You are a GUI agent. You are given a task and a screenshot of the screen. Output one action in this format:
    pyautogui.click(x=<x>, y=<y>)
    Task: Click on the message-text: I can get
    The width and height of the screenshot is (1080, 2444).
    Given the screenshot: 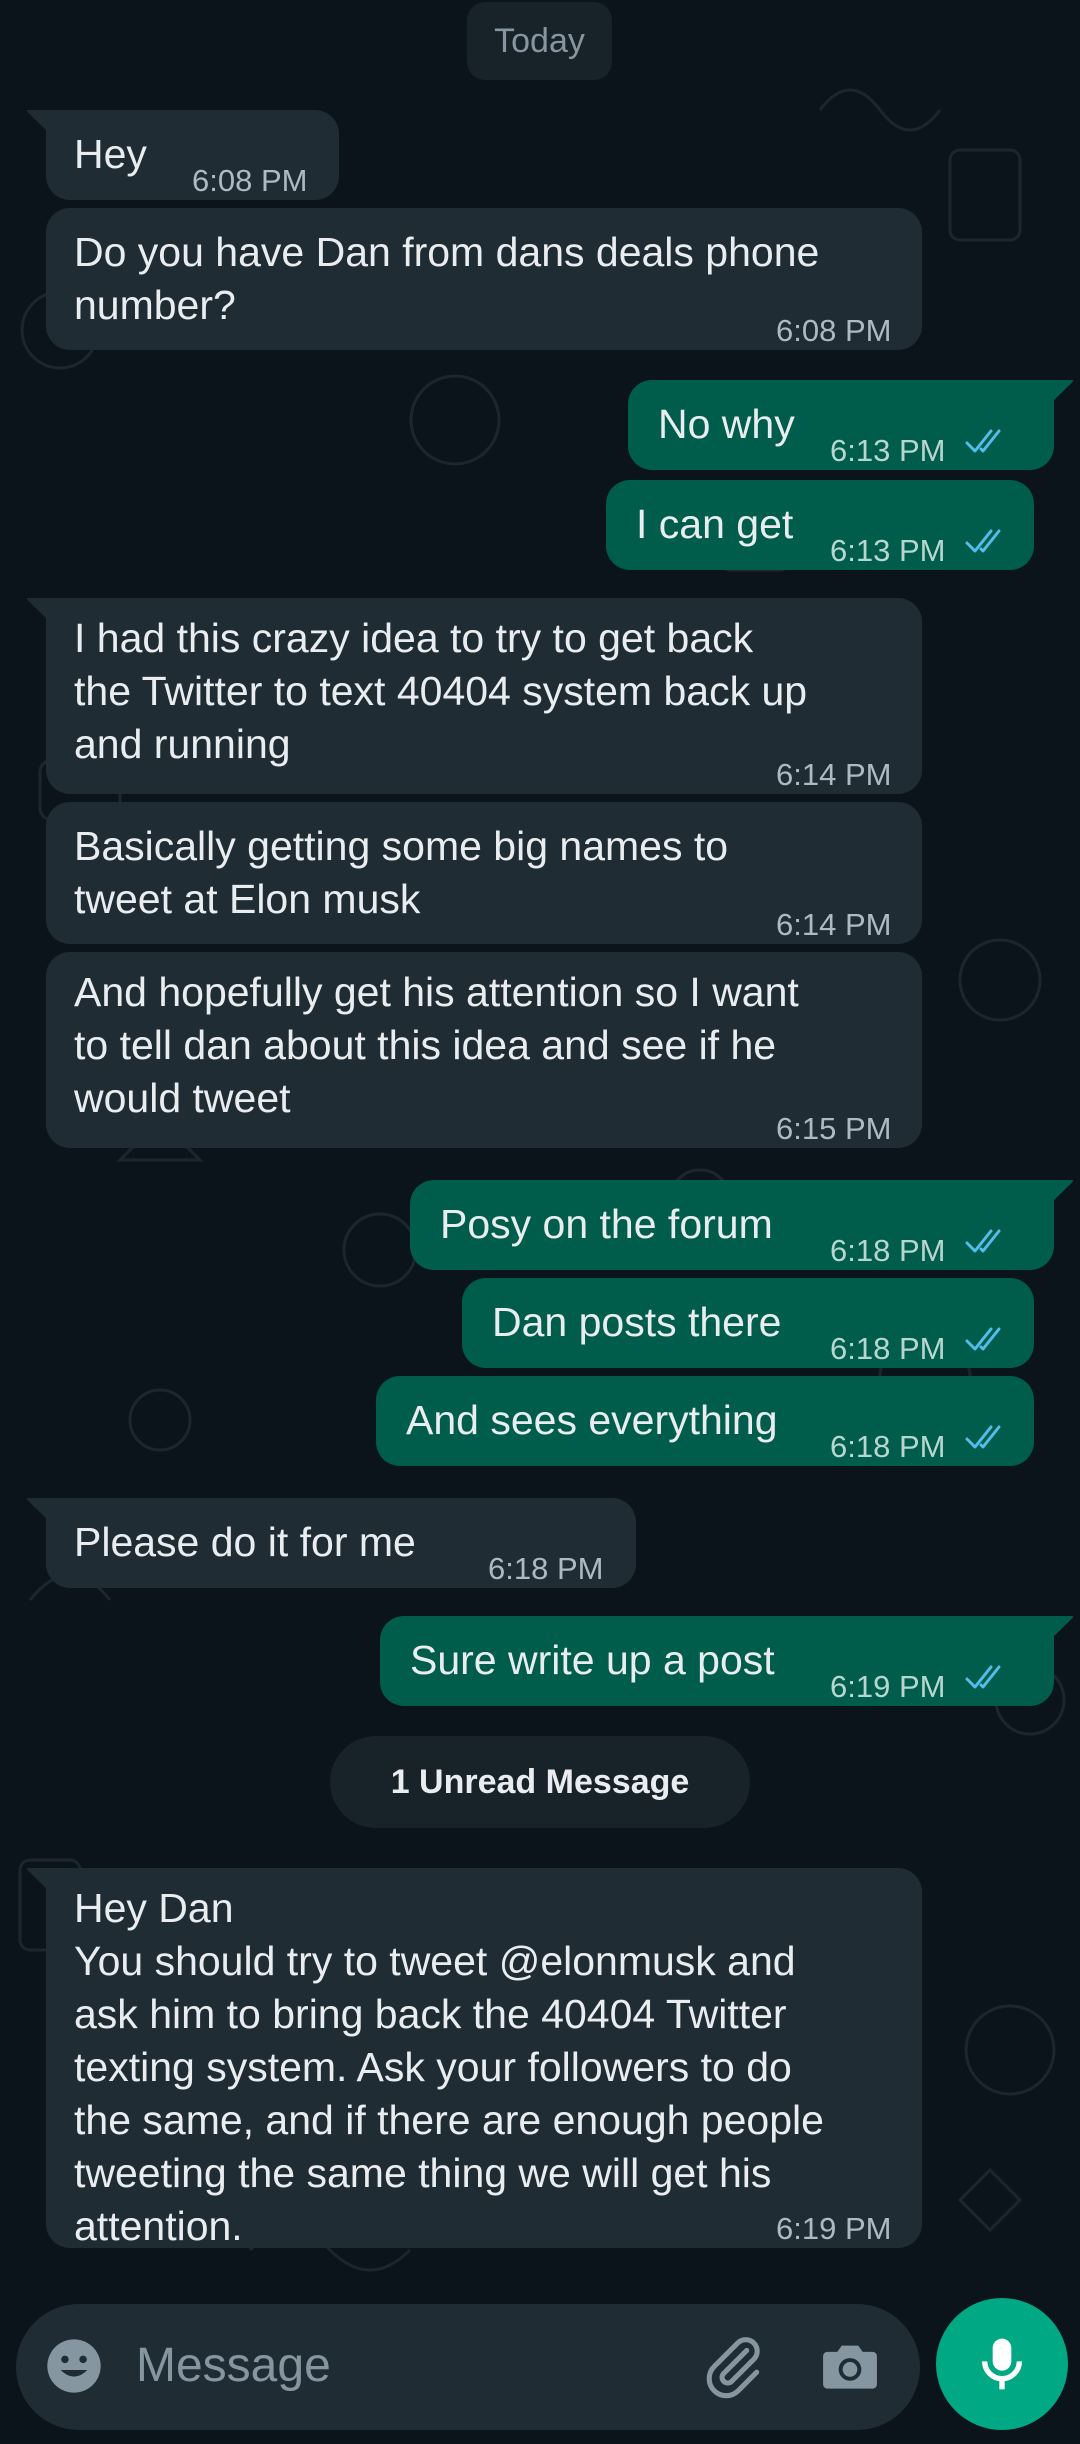 What is the action you would take?
    pyautogui.click(x=715, y=524)
    